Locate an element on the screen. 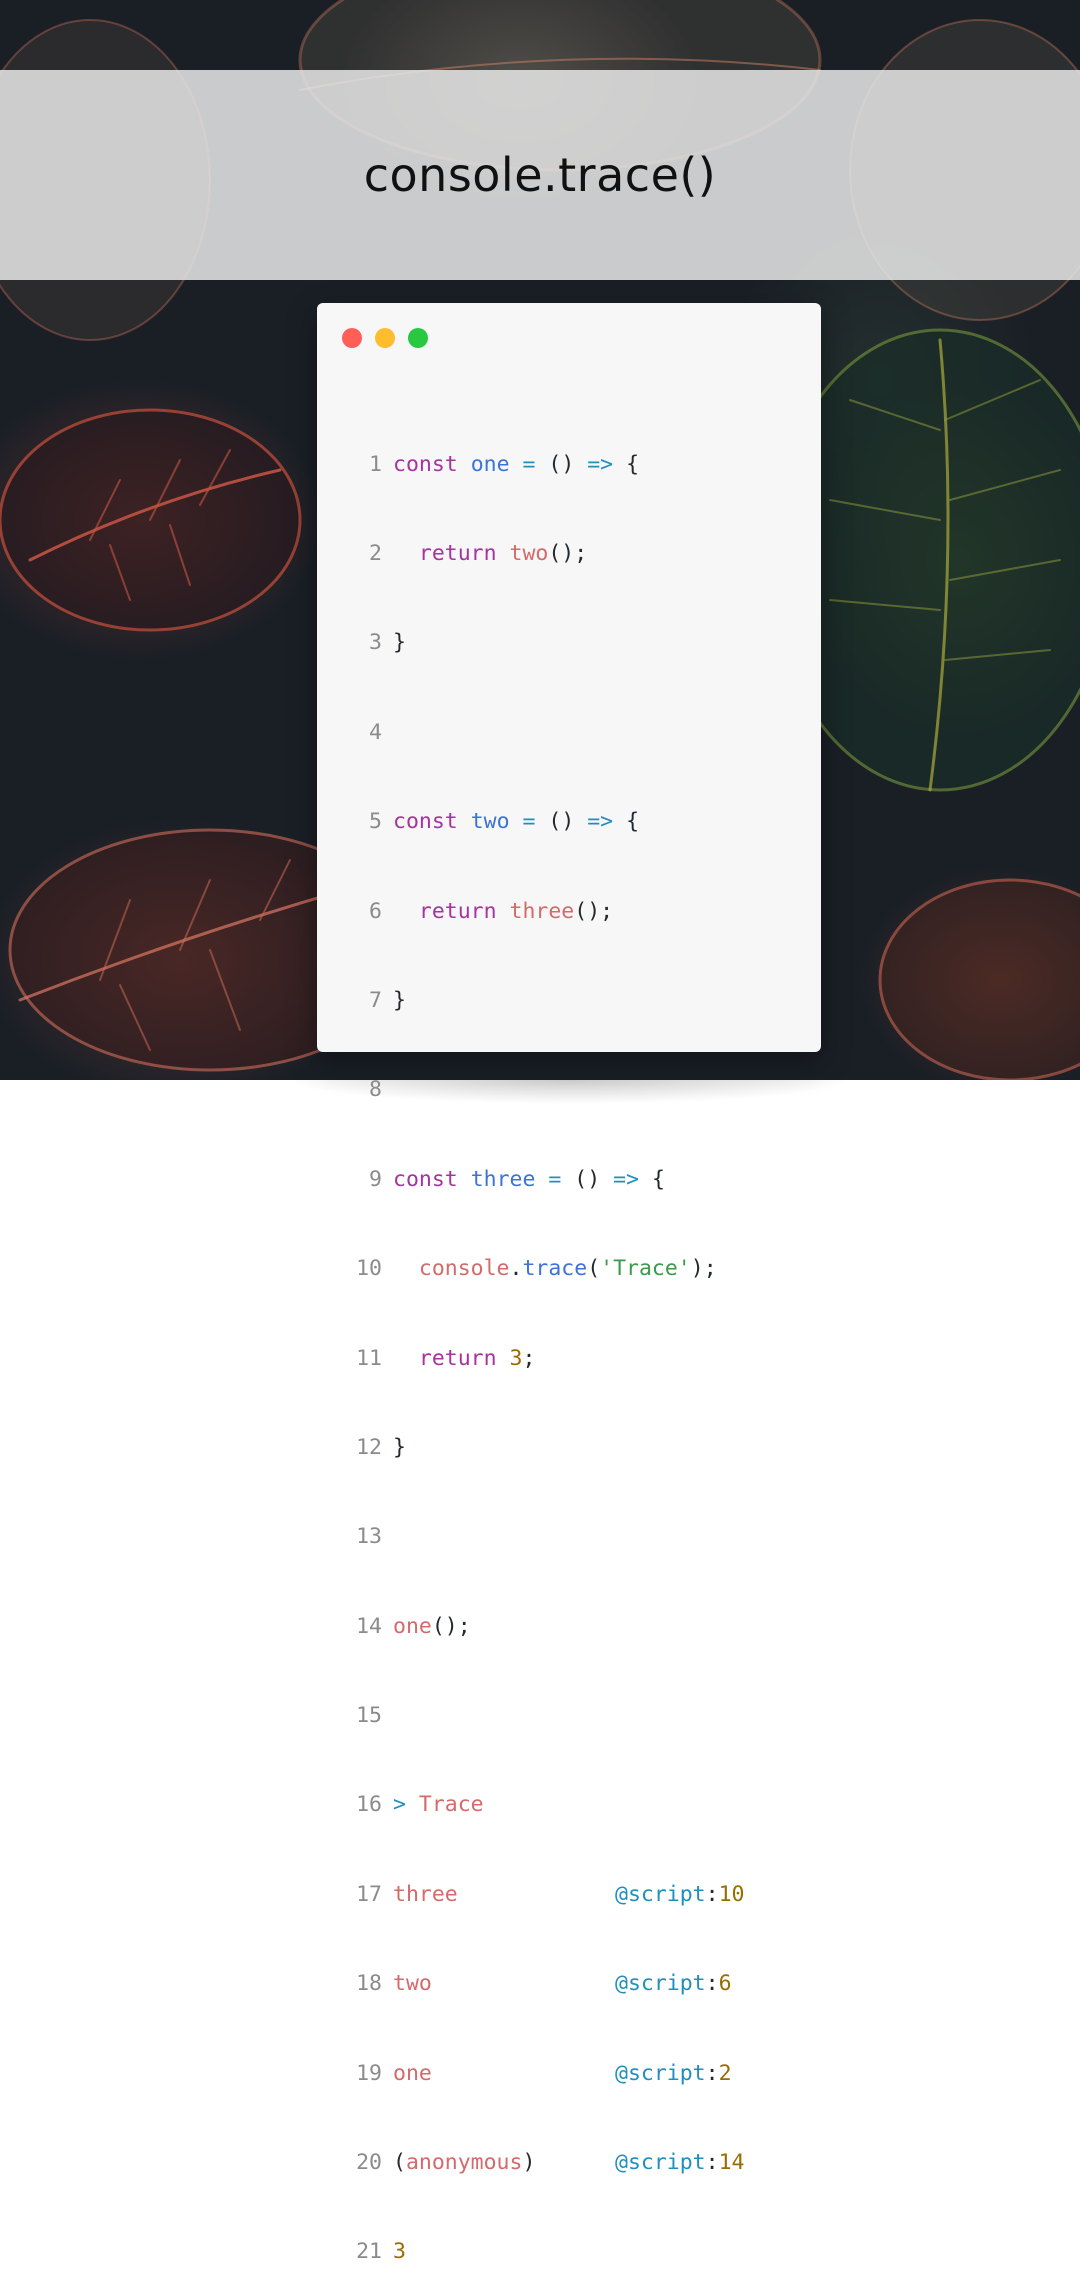 Image resolution: width=1080 pixels, height=2292 pixels. code-line: 15 is located at coordinates (369, 1716).